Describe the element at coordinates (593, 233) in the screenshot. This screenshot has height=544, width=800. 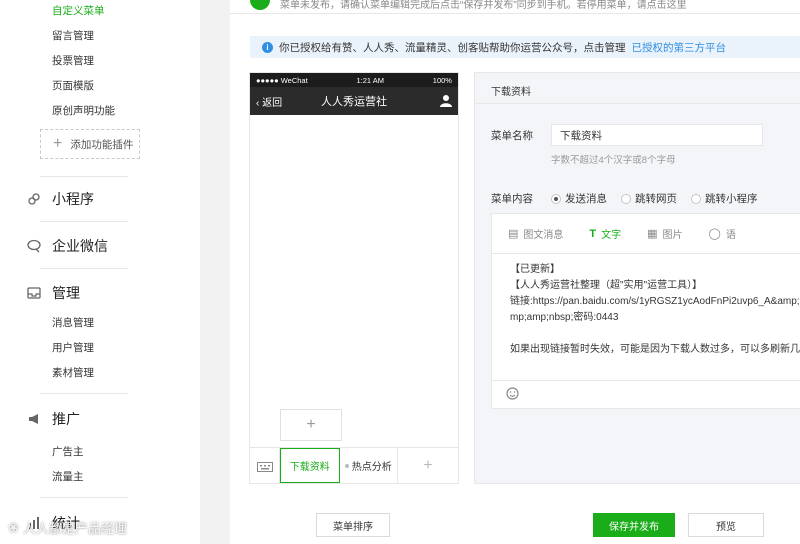
I see `text-icon: T` at that location.